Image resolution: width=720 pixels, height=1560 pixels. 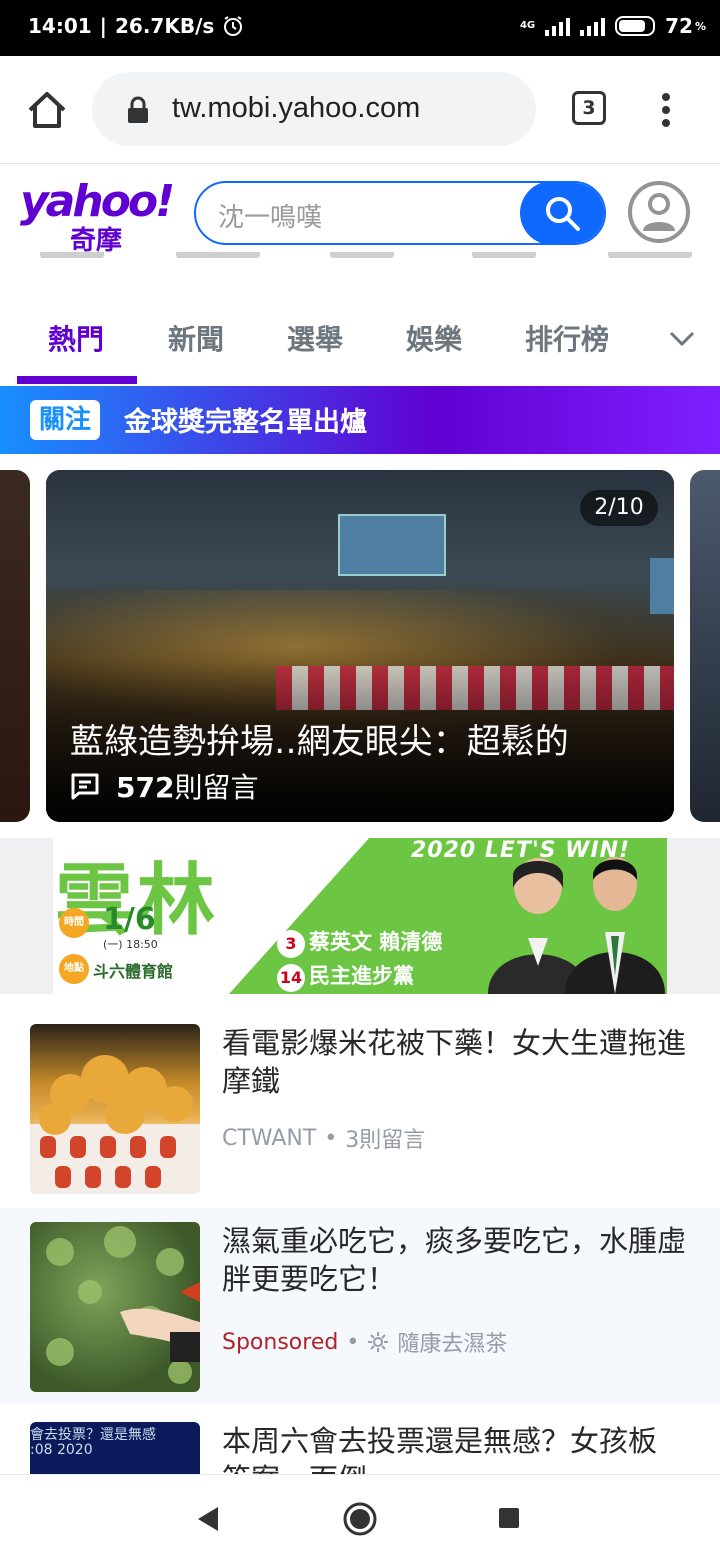 I want to click on focus-banner: 關注 金球獎完整名單出爐, so click(x=360, y=420).